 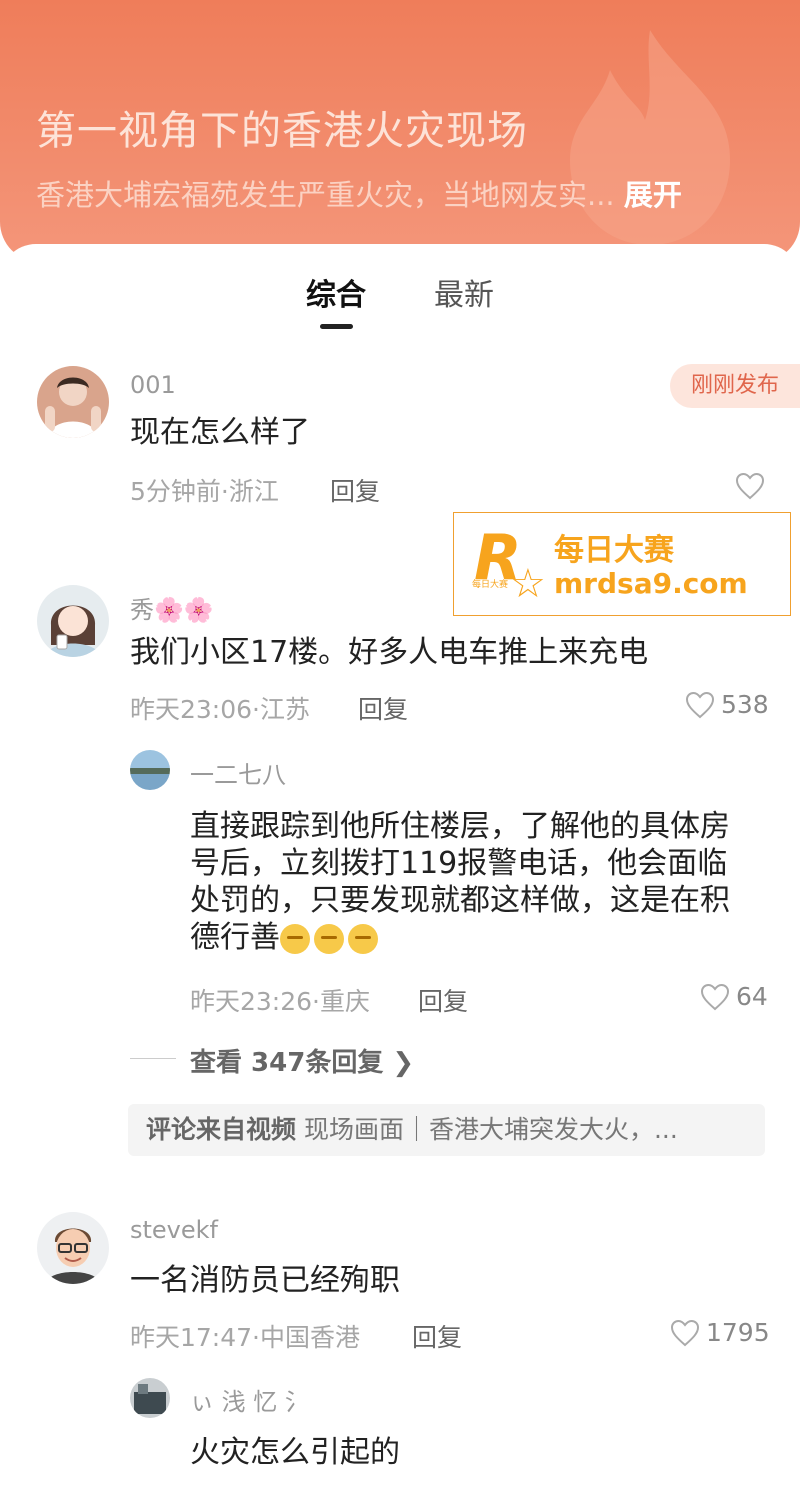 What do you see at coordinates (735, 386) in the screenshot?
I see `just-published-badge: 刚刚发布` at bounding box center [735, 386].